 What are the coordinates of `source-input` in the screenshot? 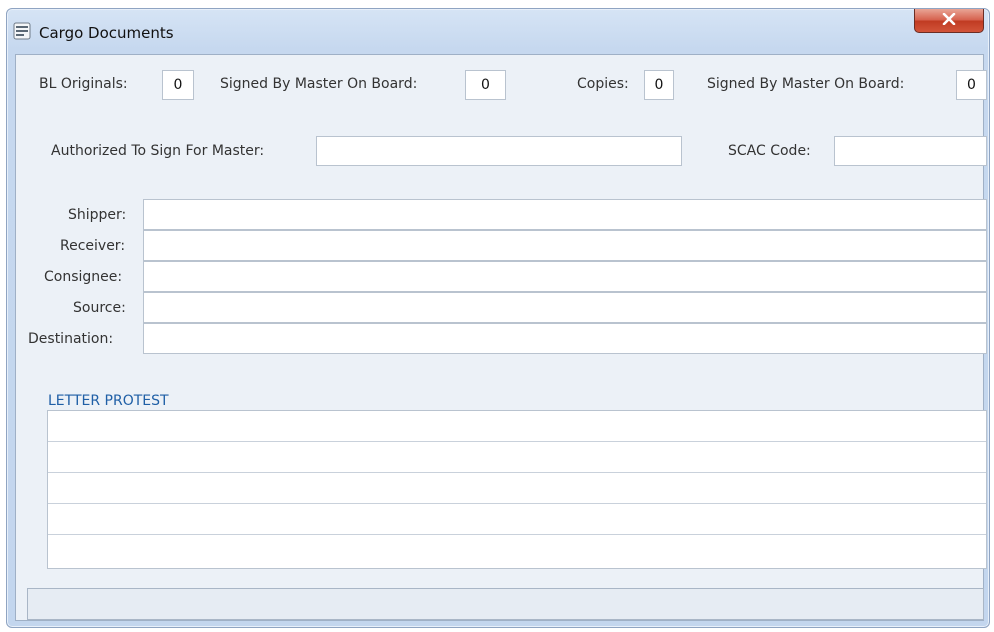 It's located at (565, 307).